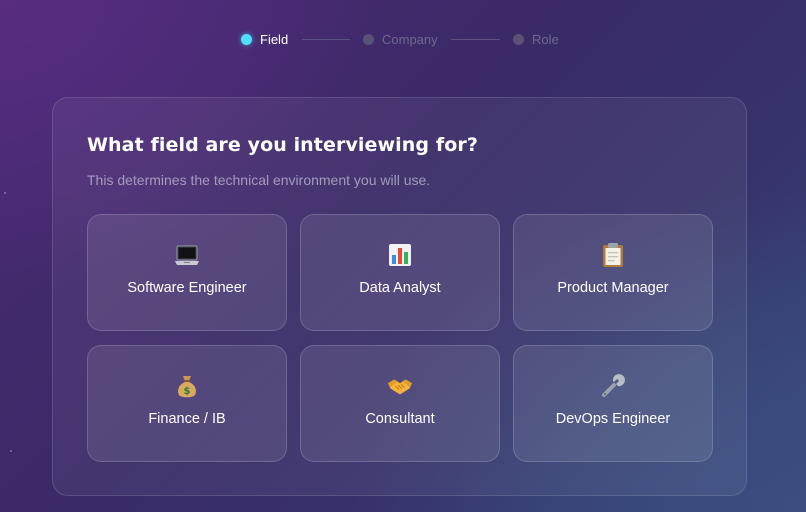 Image resolution: width=806 pixels, height=512 pixels. Describe the element at coordinates (400, 272) in the screenshot. I see `option-data-analyst: Data Analyst` at that location.